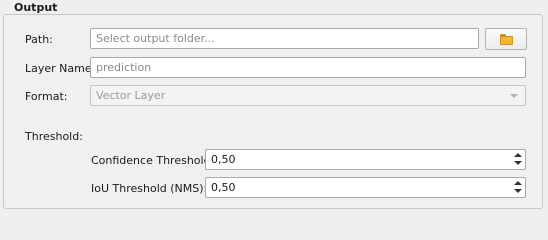  Describe the element at coordinates (365, 187) in the screenshot. I see `iou-threshold-spinbox: 0,50` at that location.